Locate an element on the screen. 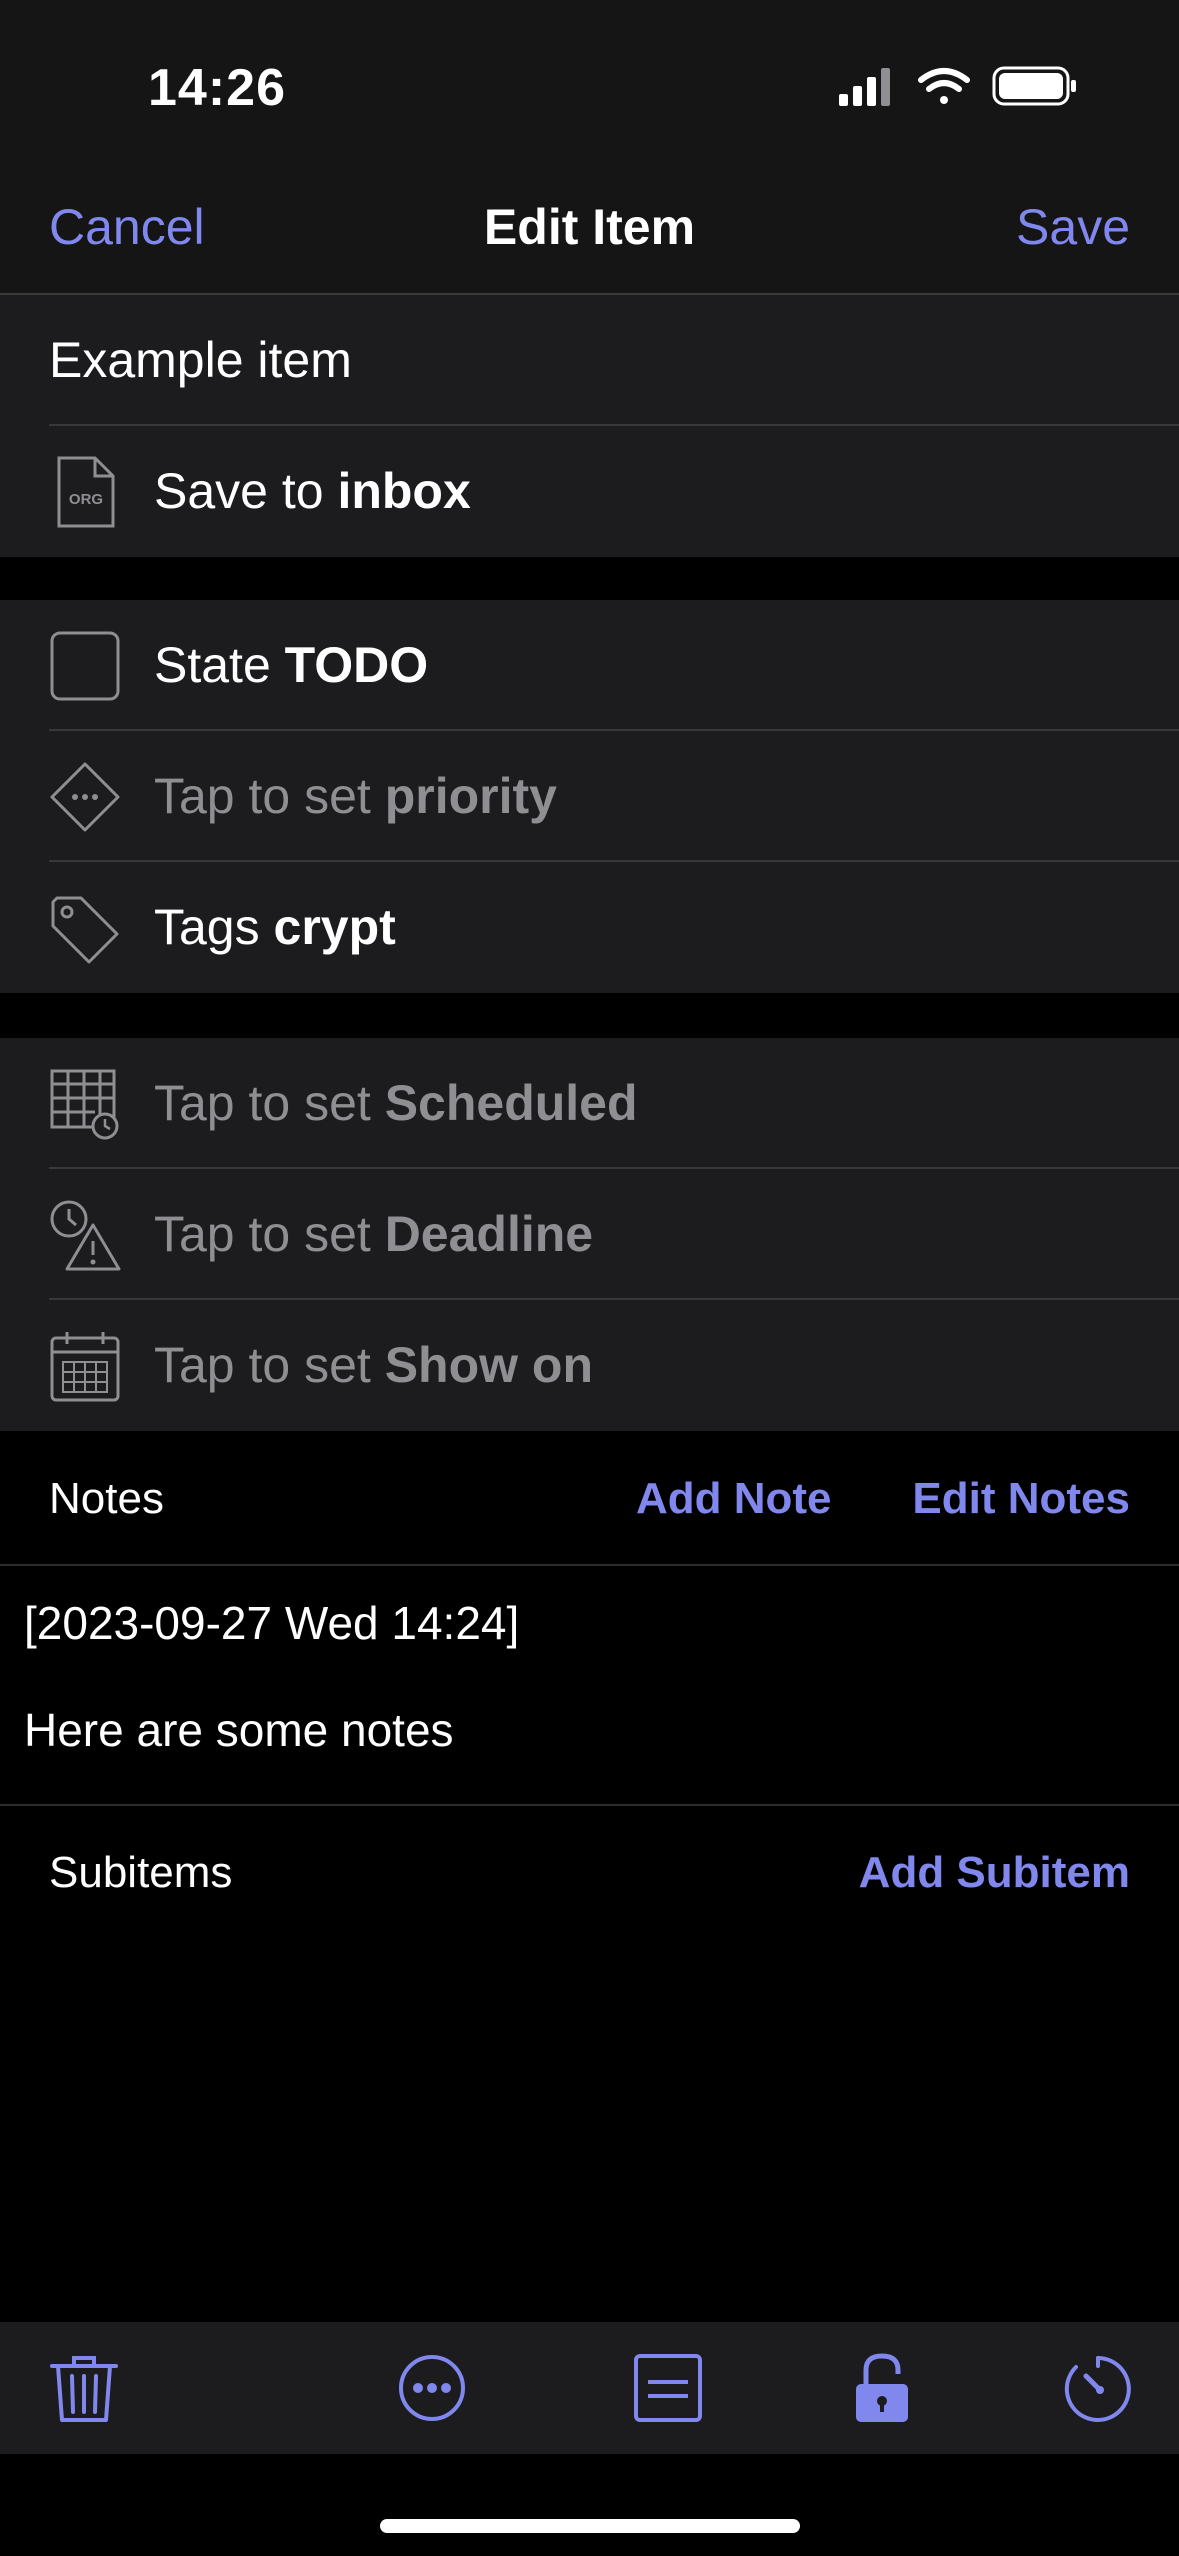 The image size is (1179, 2556). tags-label: Tags crypt is located at coordinates (275, 927).